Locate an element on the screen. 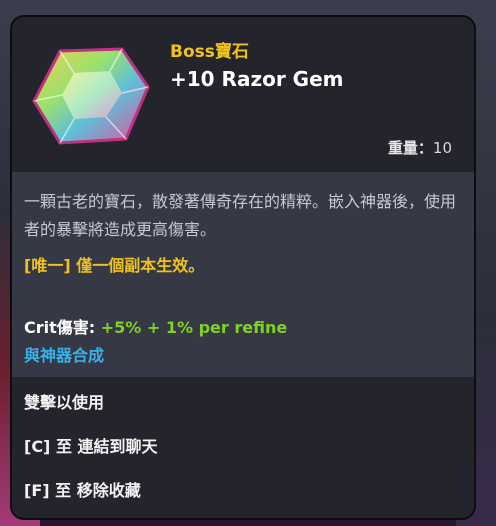 This screenshot has height=526, width=496. action-hints: 雙擊以使用 [C] 至 連結到聊天 [F] 至 移除收藏 is located at coordinates (91, 453).